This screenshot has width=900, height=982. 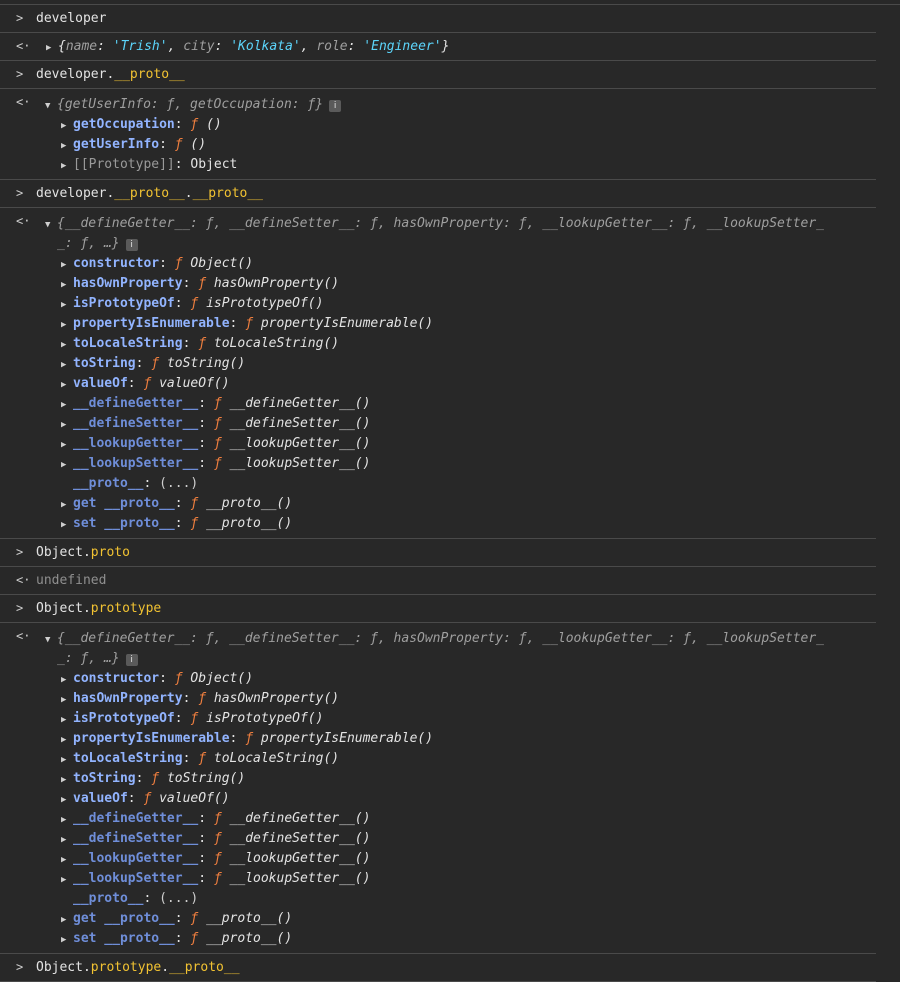 What do you see at coordinates (438, 194) in the screenshot?
I see `console-input-developer-proto-proto: > developer.__proto__.__proto__` at bounding box center [438, 194].